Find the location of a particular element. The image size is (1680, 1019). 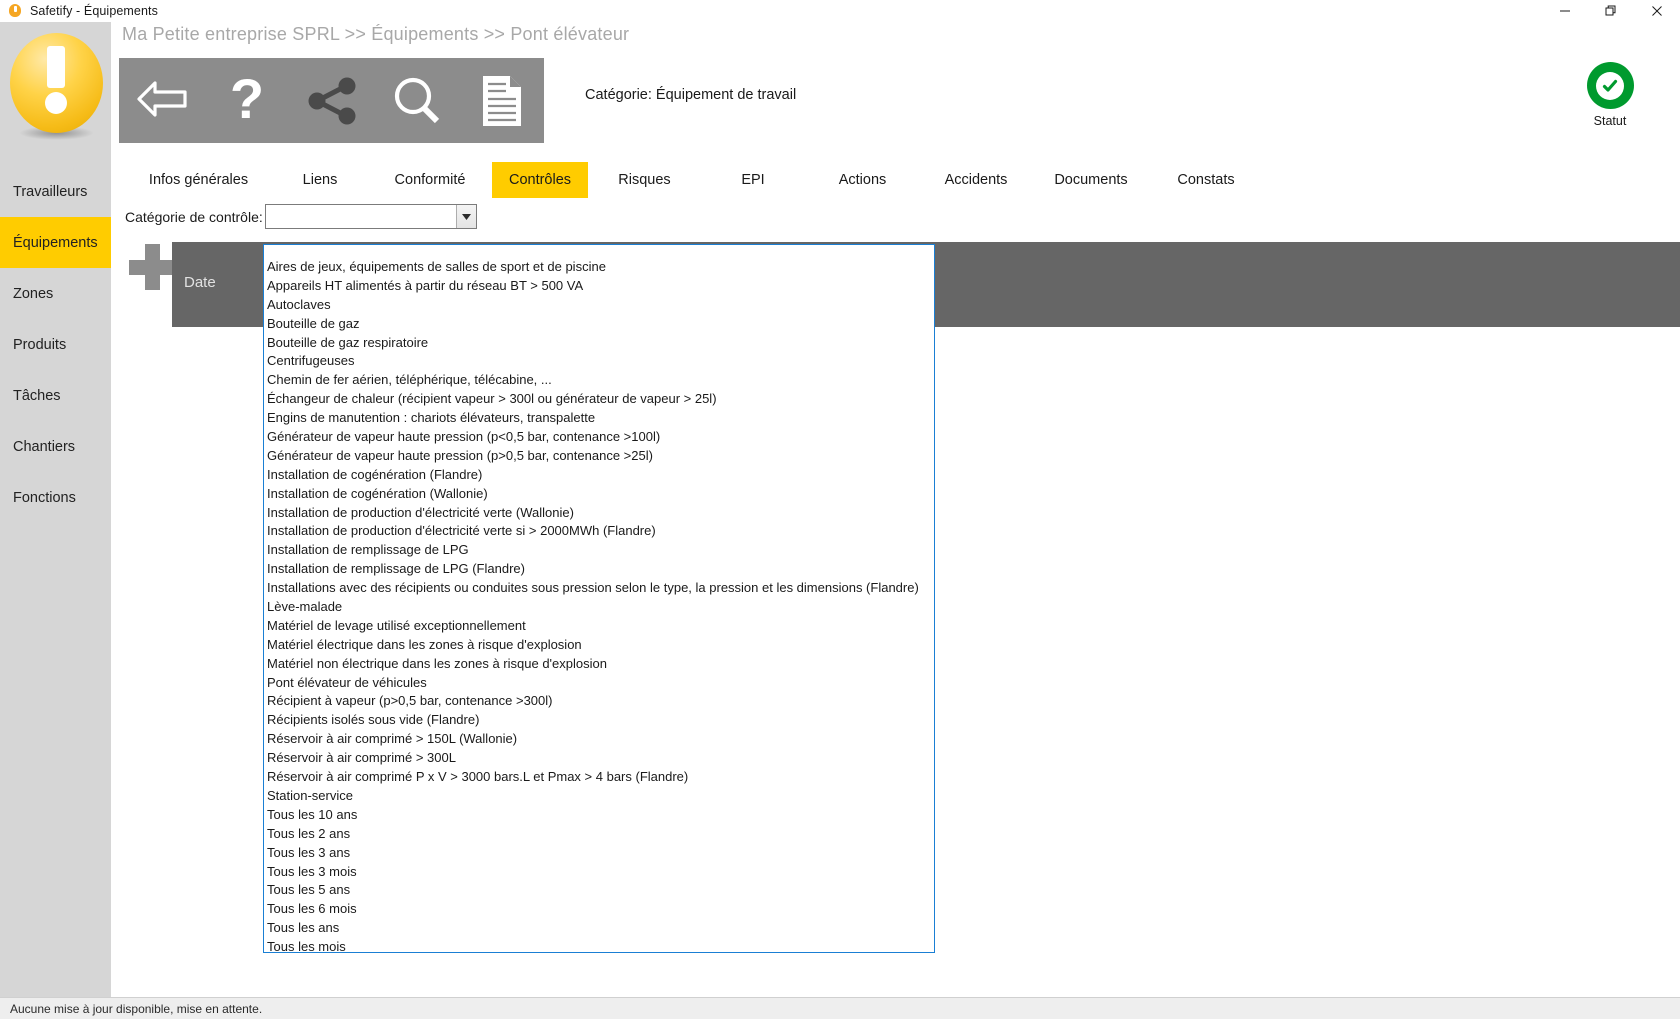

tab-label: Documents is located at coordinates (1091, 180).